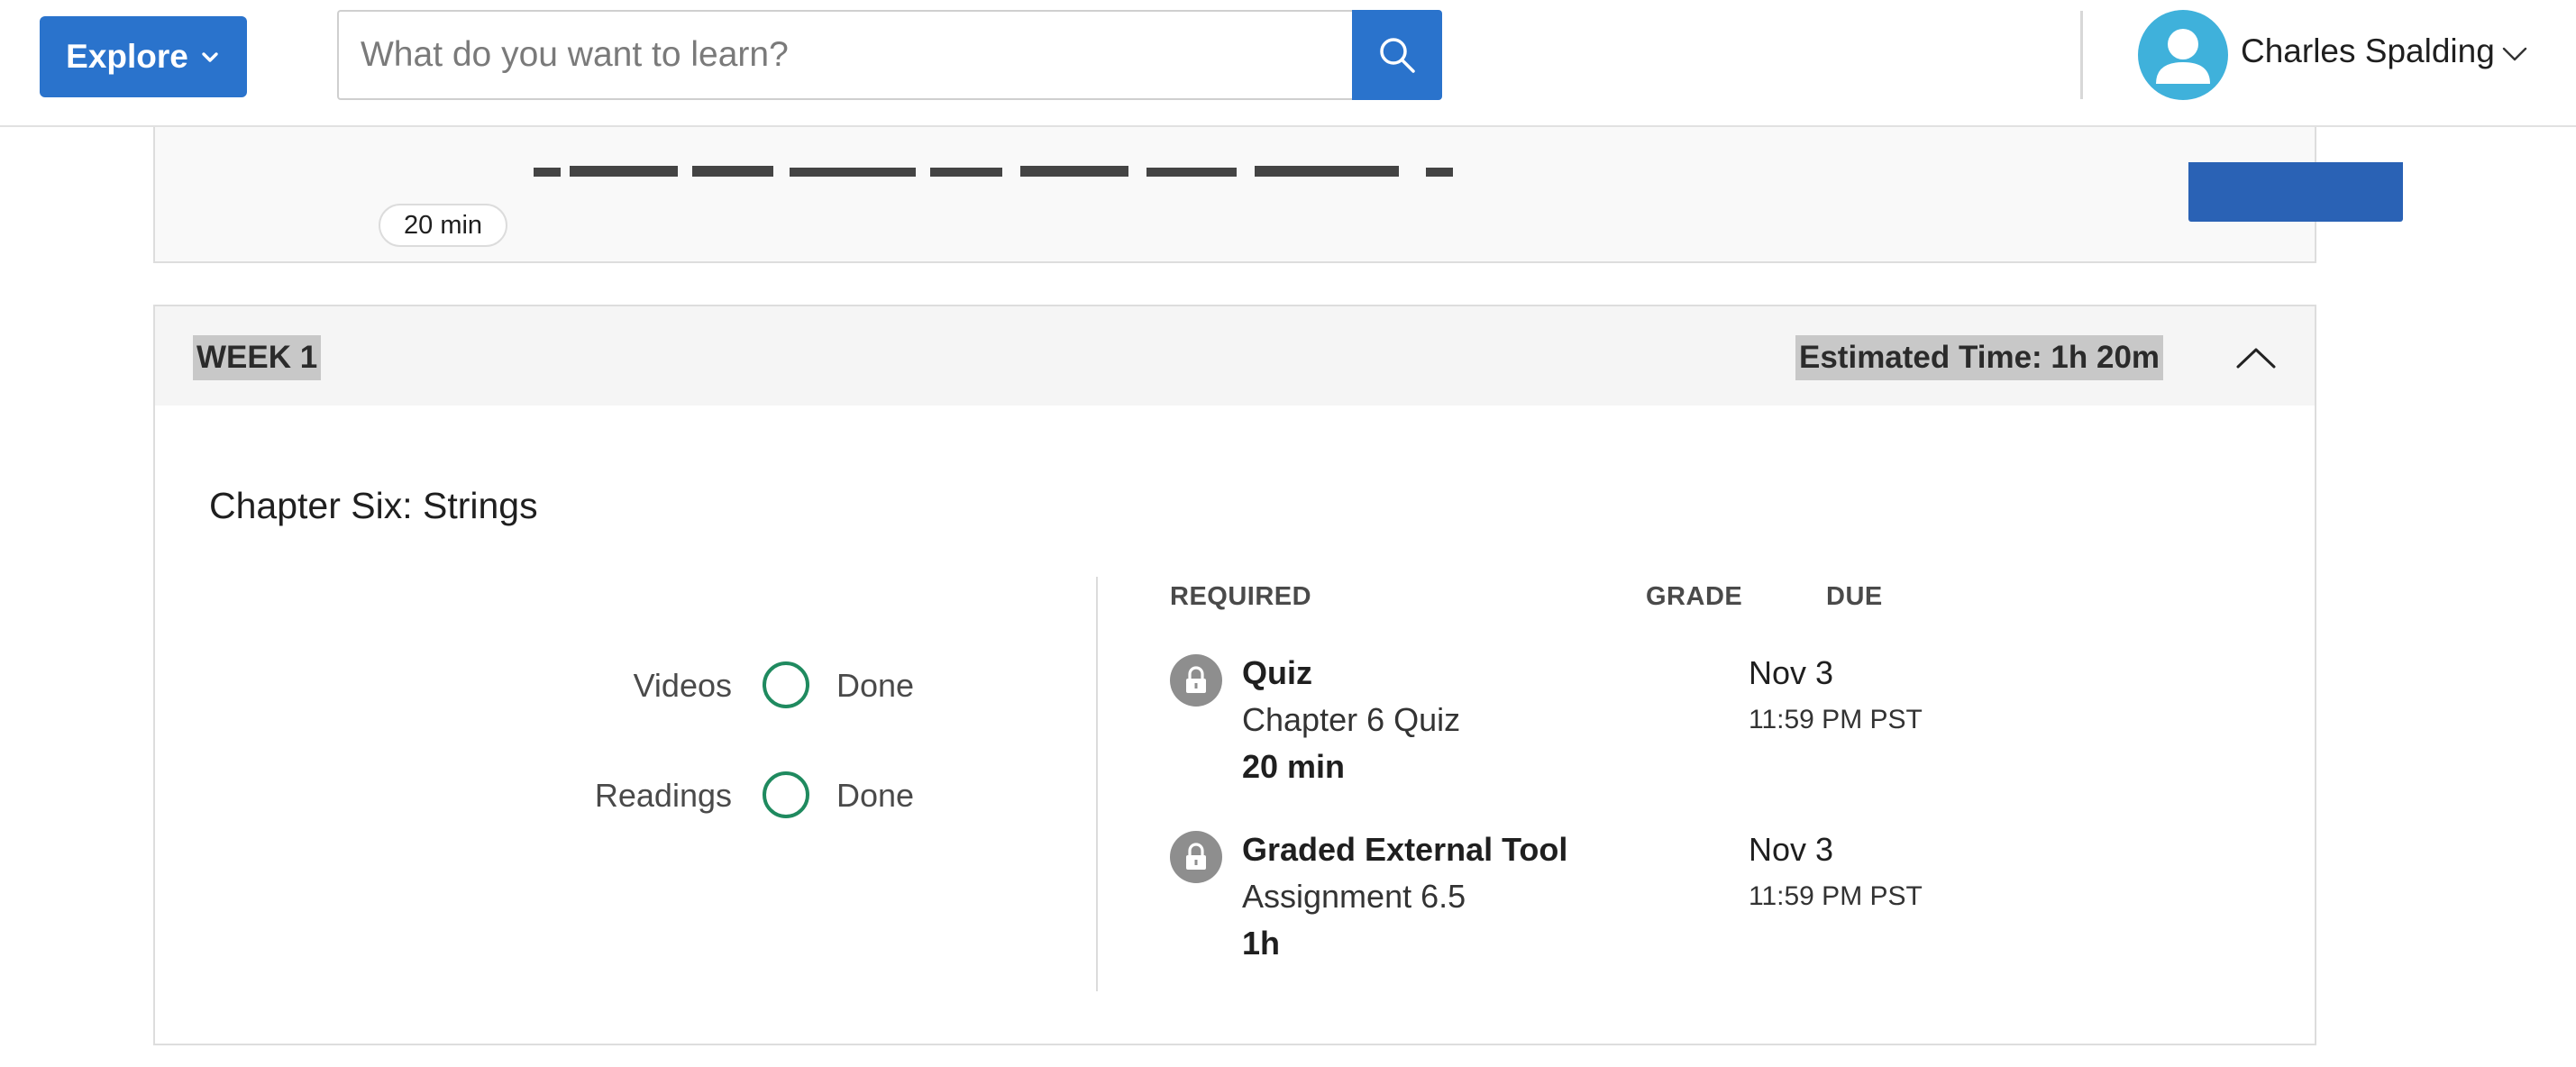  What do you see at coordinates (1294, 767) in the screenshot?
I see `item-duration: 20 min` at bounding box center [1294, 767].